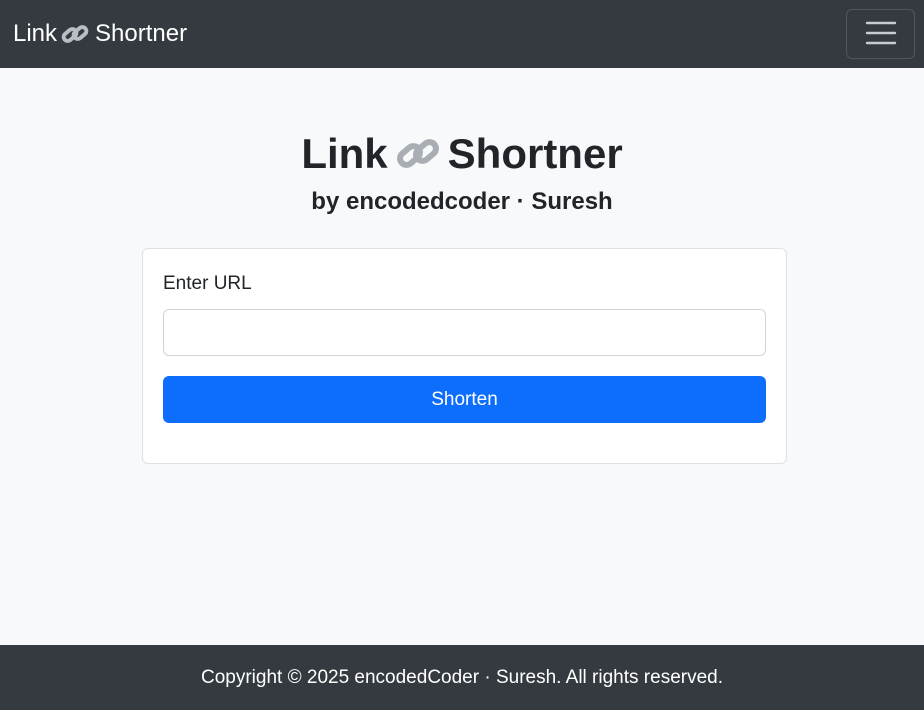 Image resolution: width=924 pixels, height=710 pixels. I want to click on brand-text-left: Link, so click(35, 33).